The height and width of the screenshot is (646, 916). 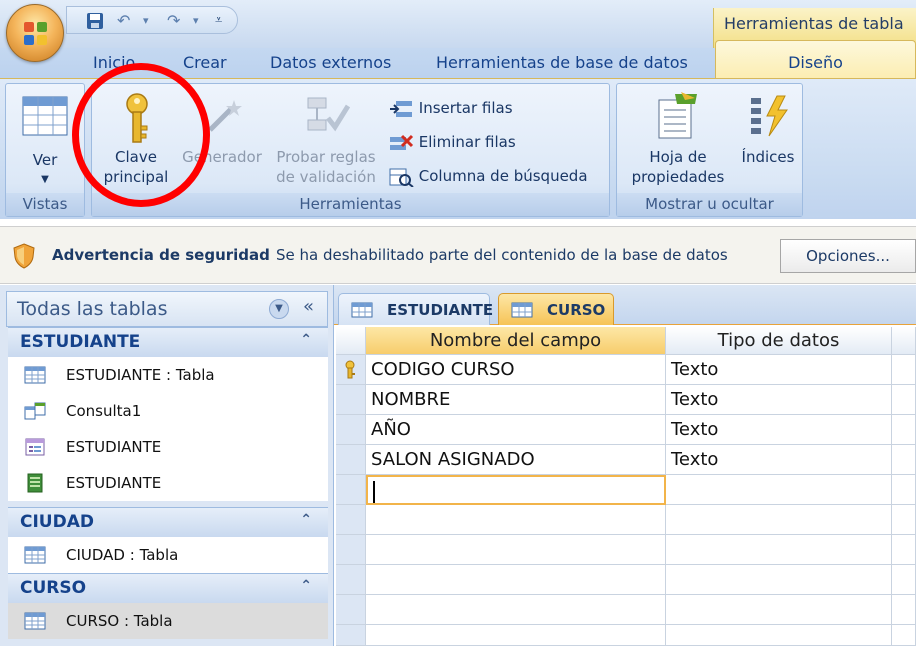 What do you see at coordinates (35, 411) in the screenshot?
I see `query-icon` at bounding box center [35, 411].